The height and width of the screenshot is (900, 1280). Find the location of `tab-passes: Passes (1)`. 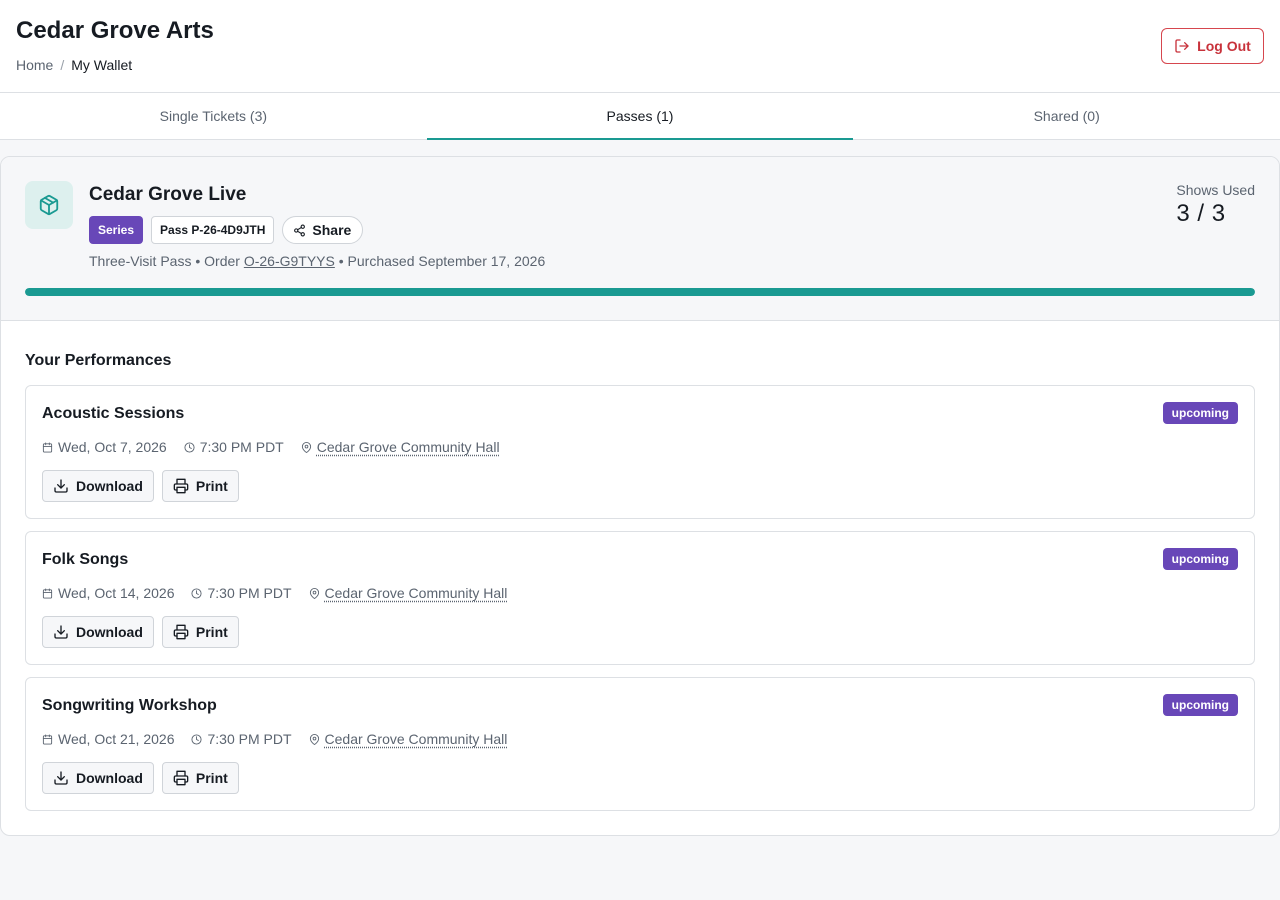

tab-passes: Passes (1) is located at coordinates (640, 116).